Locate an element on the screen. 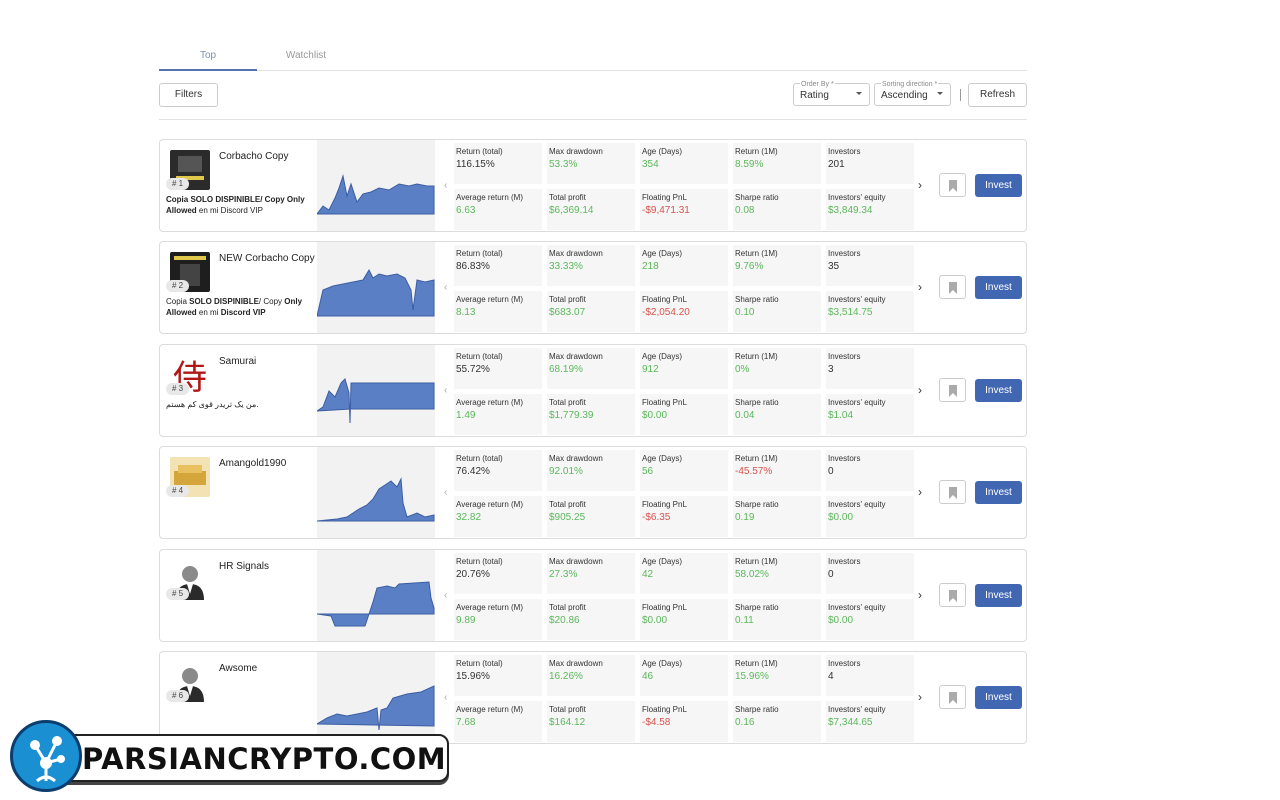  stat-sharpe-ratio: Sharpe ratio 0.04 is located at coordinates (777, 414).